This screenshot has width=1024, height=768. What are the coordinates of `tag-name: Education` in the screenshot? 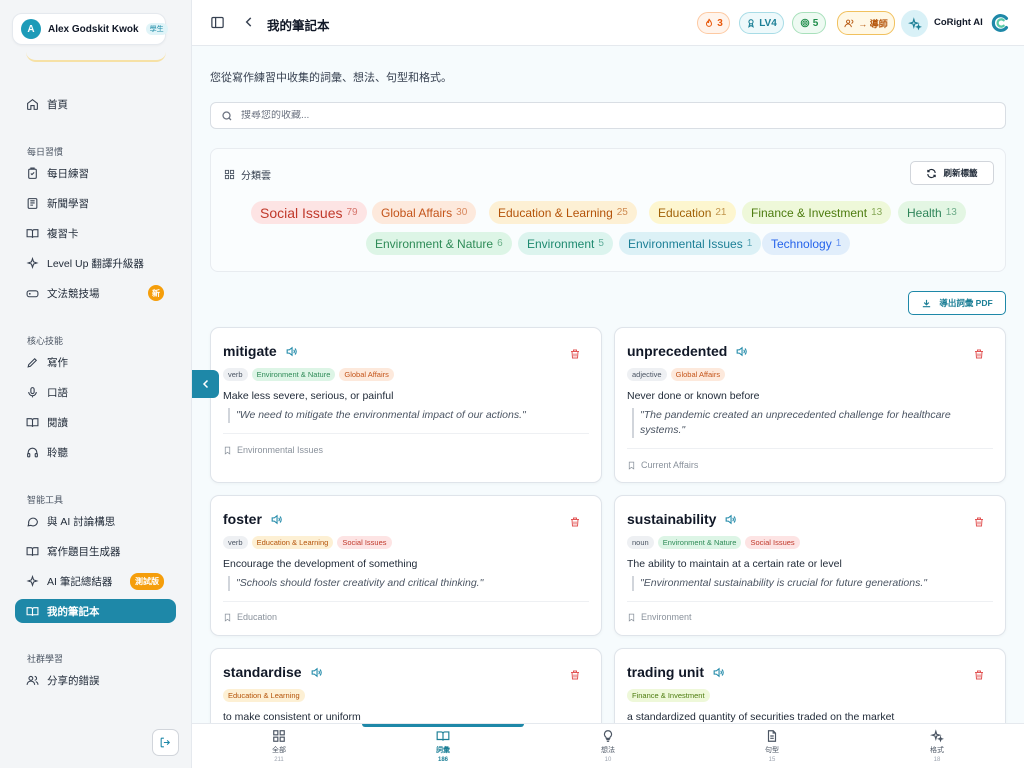 It's located at (685, 212).